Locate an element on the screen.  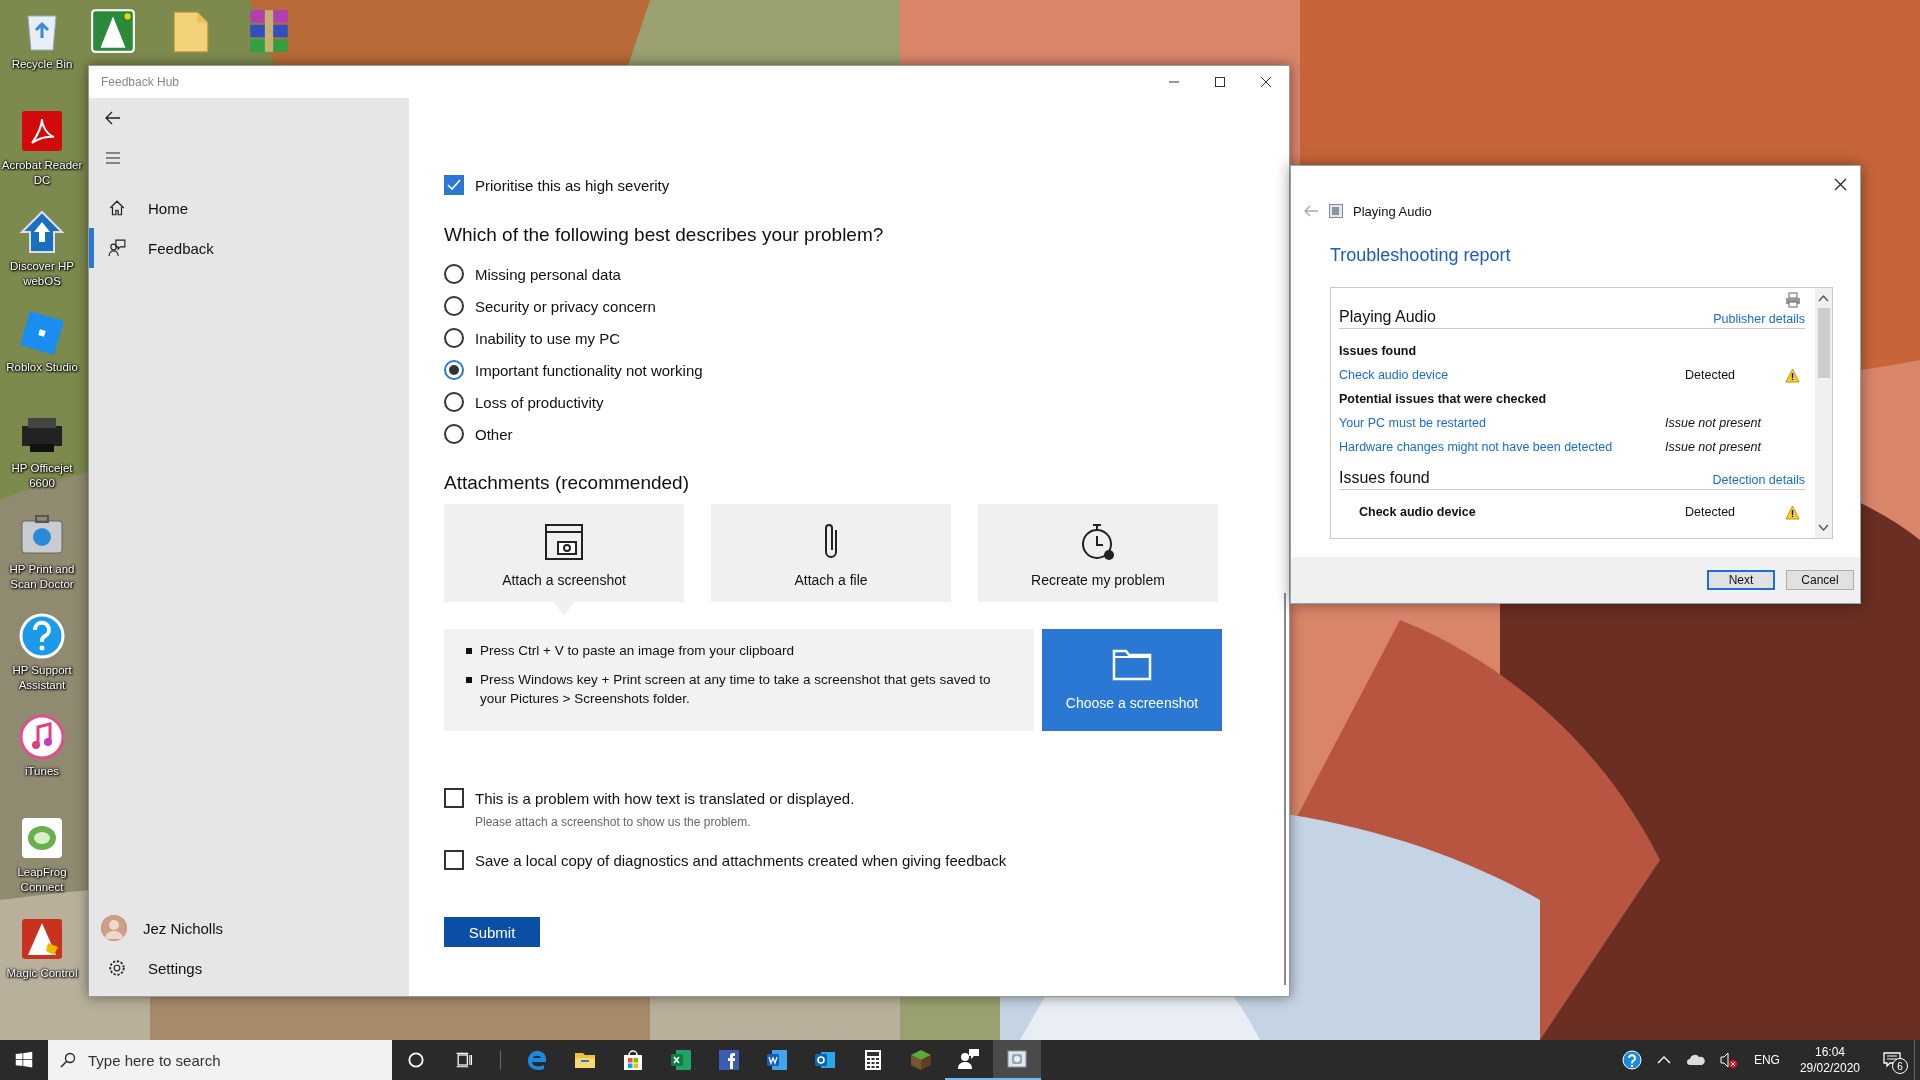
dialog-button: Next is located at coordinates (1741, 580).